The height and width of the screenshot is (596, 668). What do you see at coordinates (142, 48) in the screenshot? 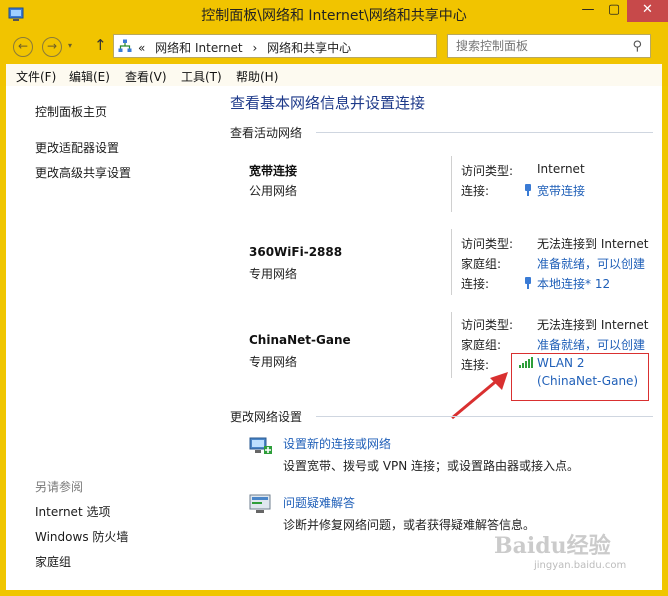
I see `breadcrumb-prefix: «` at bounding box center [142, 48].